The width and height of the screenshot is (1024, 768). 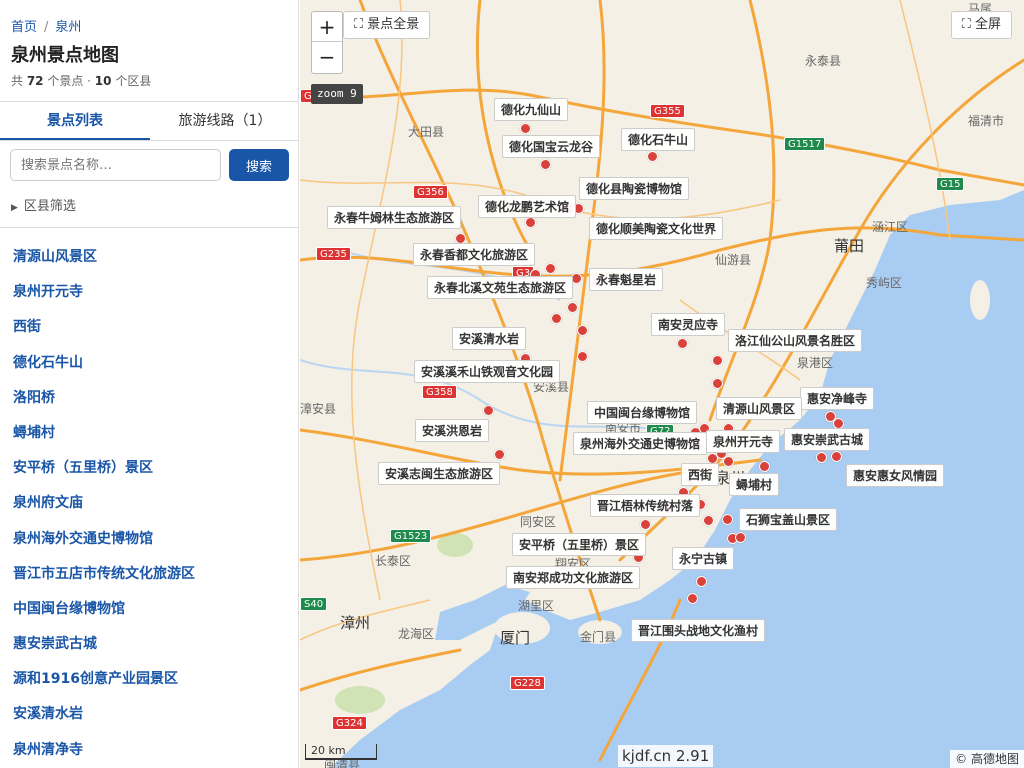 I want to click on breadcrumb-current: 泉州, so click(x=68, y=27).